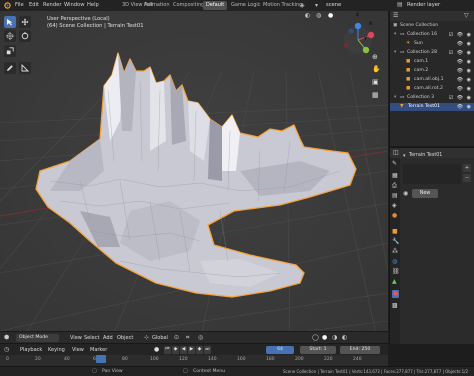 This screenshot has height=376, width=474. What do you see at coordinates (432, 71) in the screenshot?
I see `outliner-row-cam-2: ■ cam.2 👁 ◉` at bounding box center [432, 71].